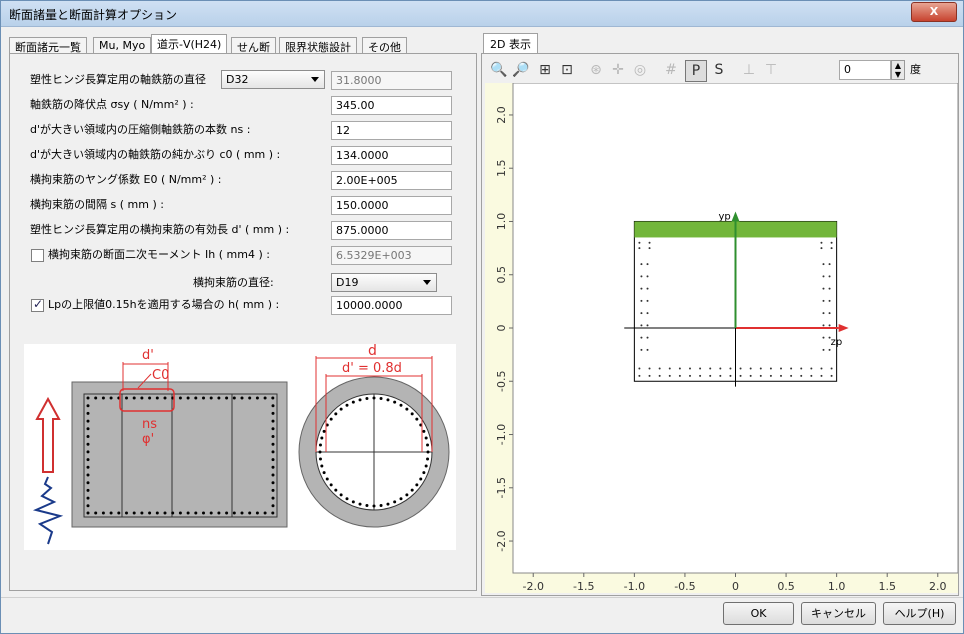  I want to click on row-yield-label: 軸鉄筋の降伏点 σsy ( N/mm² ) :, so click(112, 104).